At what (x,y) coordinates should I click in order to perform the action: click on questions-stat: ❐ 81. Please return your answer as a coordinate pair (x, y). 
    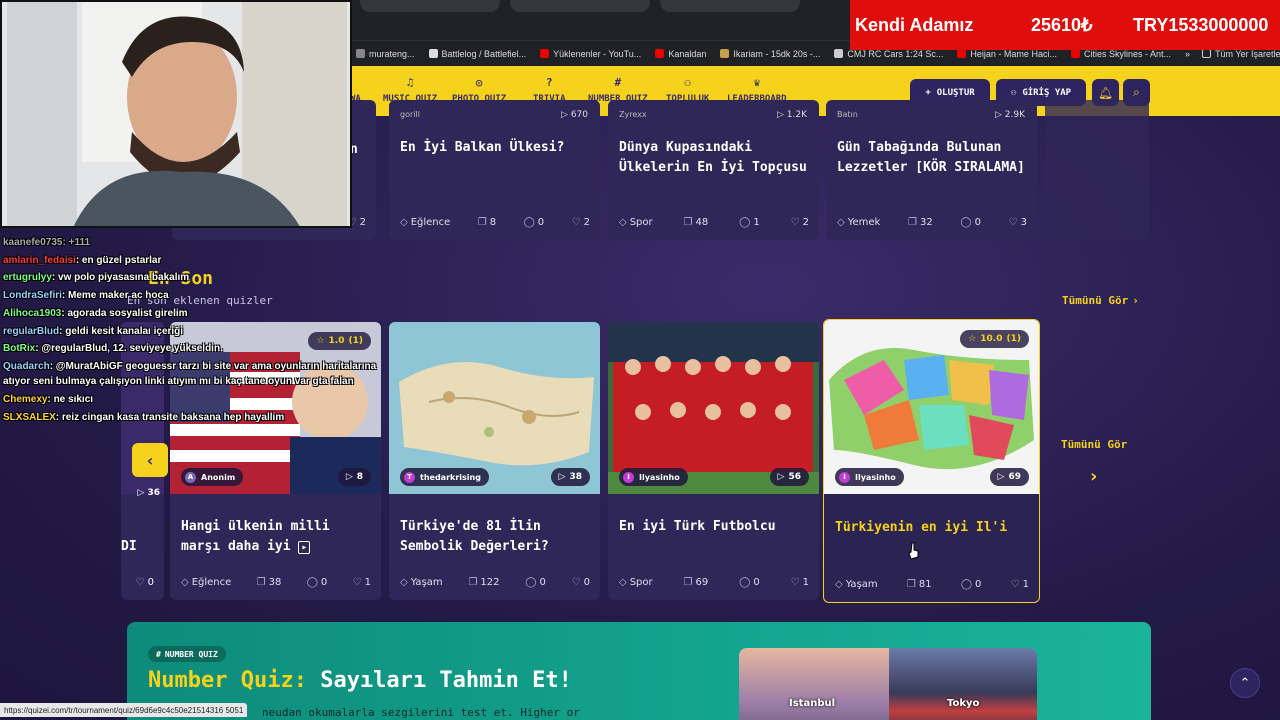
    Looking at the image, I should click on (919, 584).